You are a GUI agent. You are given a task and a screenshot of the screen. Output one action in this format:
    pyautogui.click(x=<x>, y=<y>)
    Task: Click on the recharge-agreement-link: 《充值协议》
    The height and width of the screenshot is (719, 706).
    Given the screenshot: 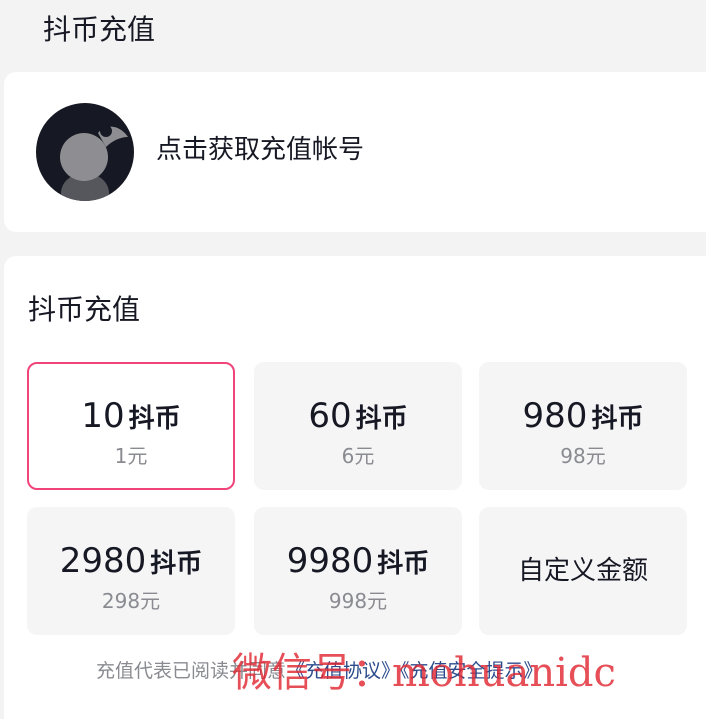 What is the action you would take?
    pyautogui.click(x=343, y=671)
    